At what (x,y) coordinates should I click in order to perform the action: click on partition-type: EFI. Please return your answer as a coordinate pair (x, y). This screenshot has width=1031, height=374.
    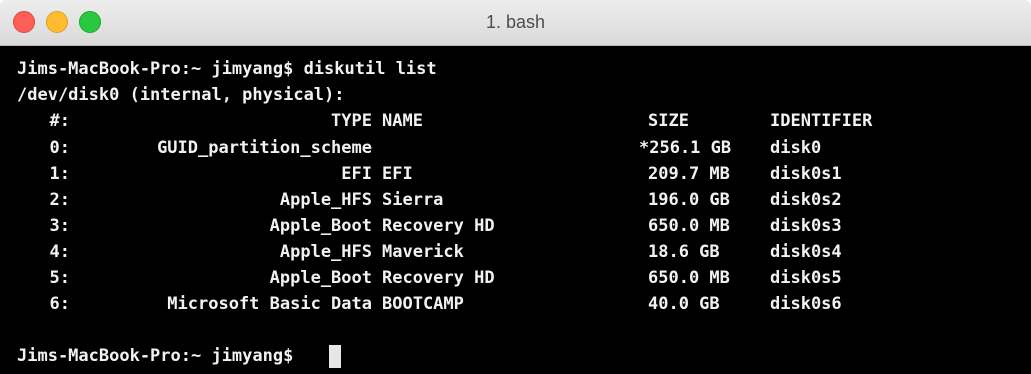
    Looking at the image, I should click on (356, 174).